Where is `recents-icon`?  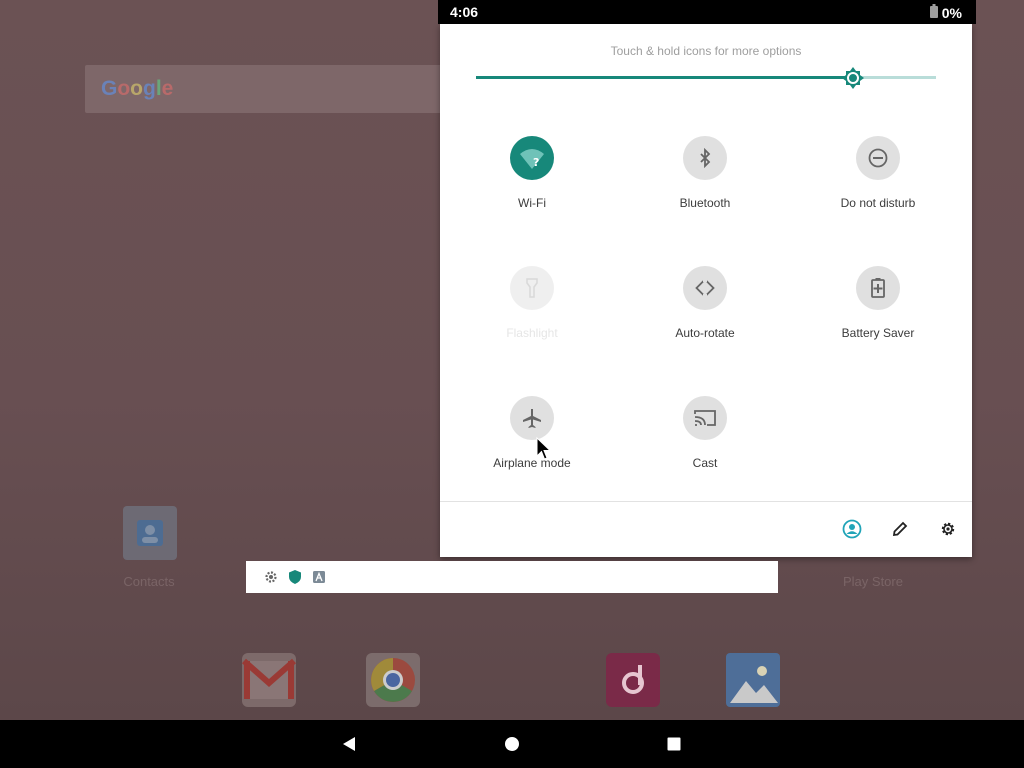
recents-icon is located at coordinates (674, 744).